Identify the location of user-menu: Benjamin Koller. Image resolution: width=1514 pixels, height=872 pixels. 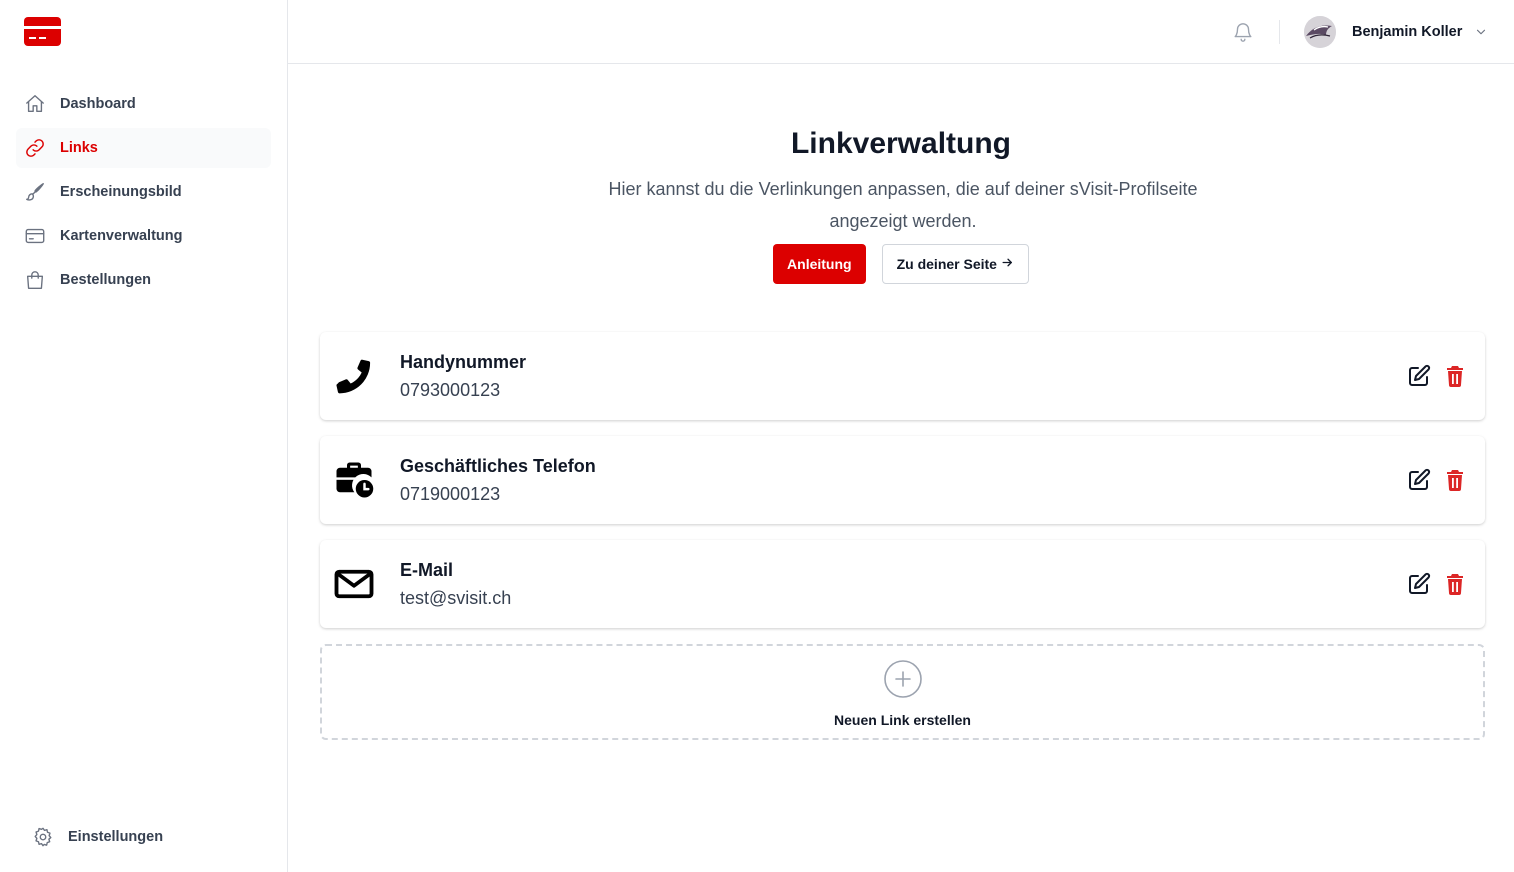
(1396, 32).